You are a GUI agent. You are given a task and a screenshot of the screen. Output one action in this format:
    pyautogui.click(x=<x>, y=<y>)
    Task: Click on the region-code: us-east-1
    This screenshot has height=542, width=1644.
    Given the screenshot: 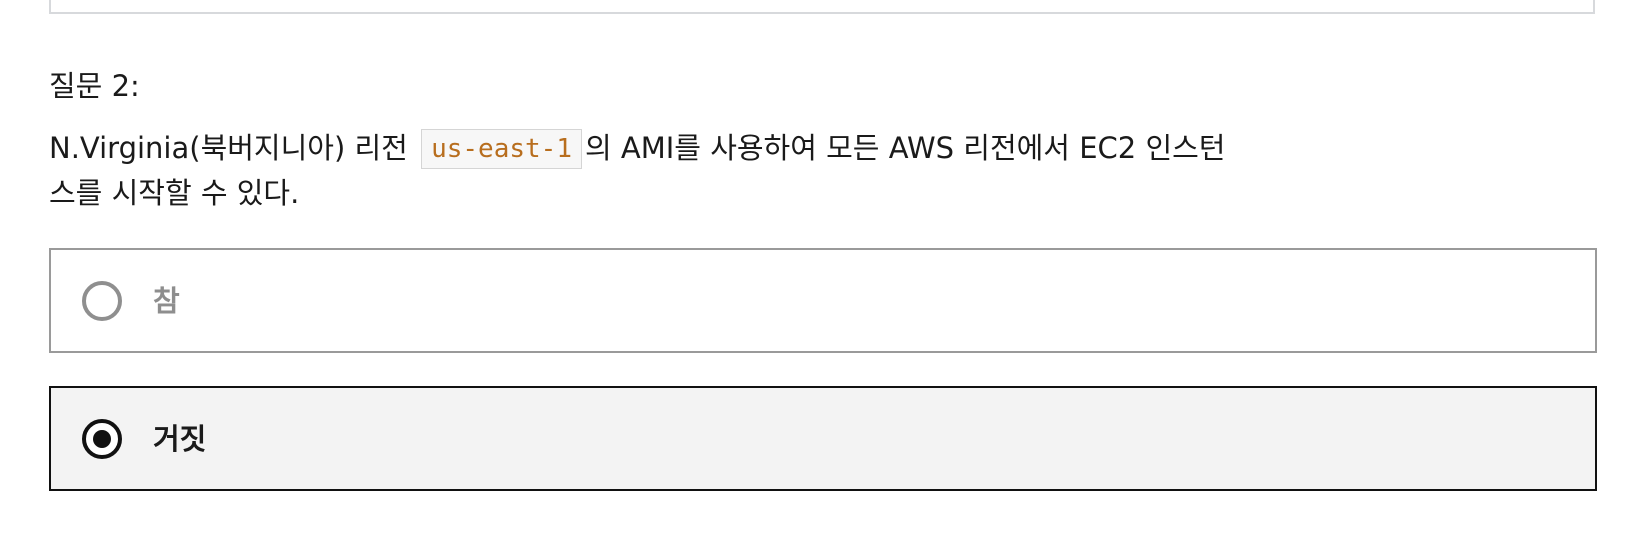 What is the action you would take?
    pyautogui.click(x=501, y=149)
    